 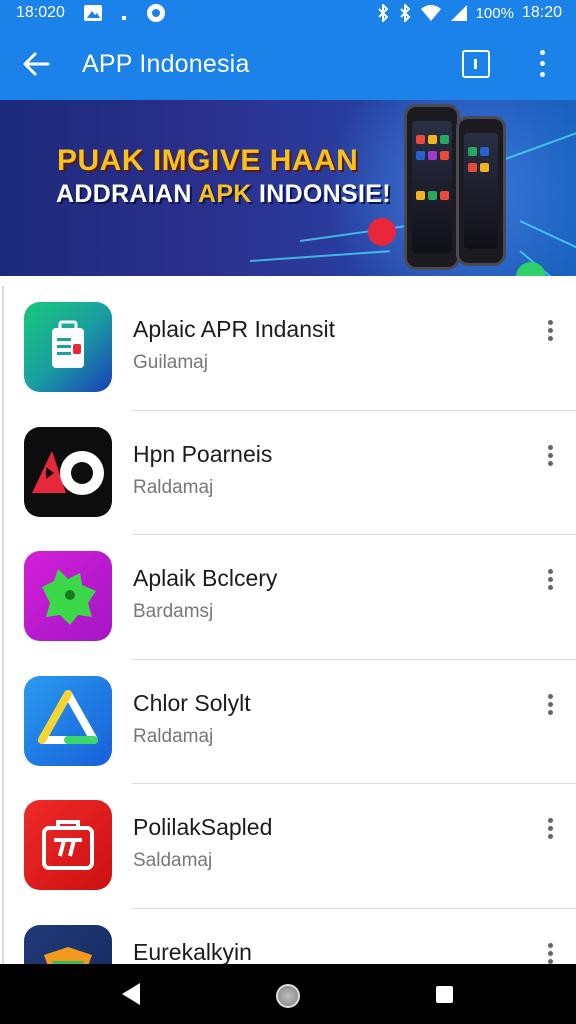 I want to click on signal-icon, so click(x=458, y=13).